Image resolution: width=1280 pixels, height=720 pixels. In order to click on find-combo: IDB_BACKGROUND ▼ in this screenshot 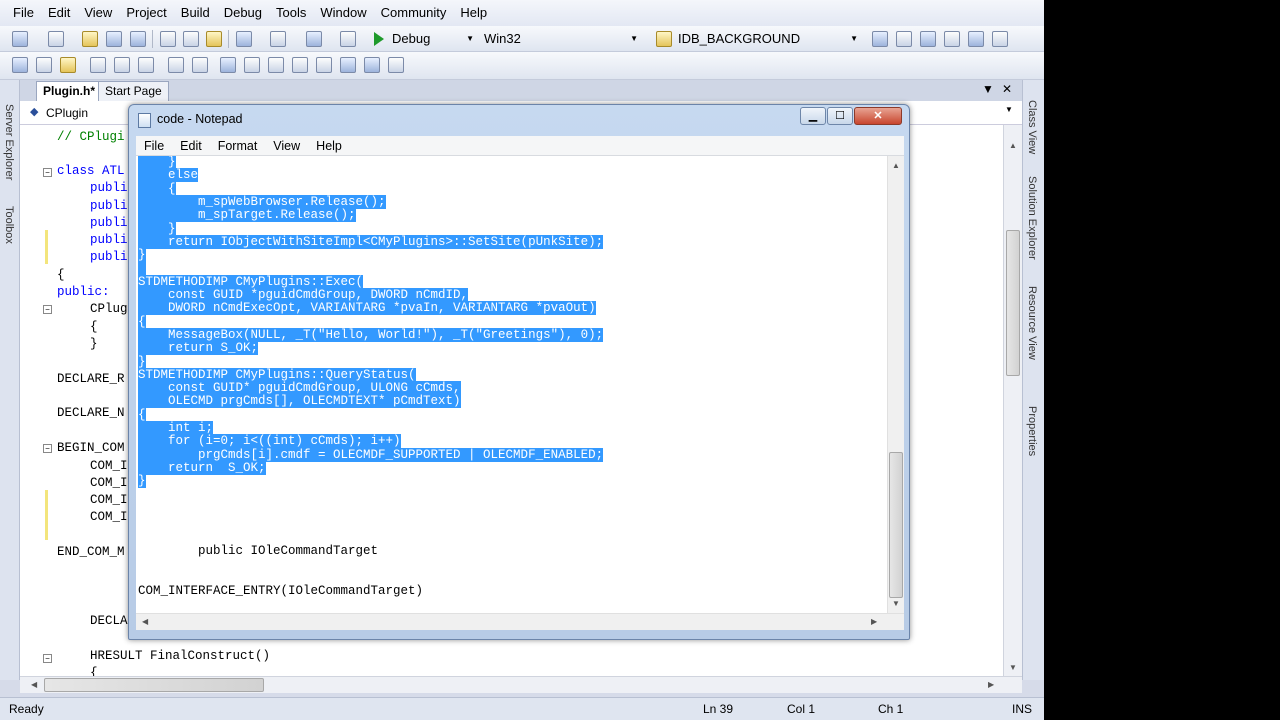, I will do `click(768, 39)`.